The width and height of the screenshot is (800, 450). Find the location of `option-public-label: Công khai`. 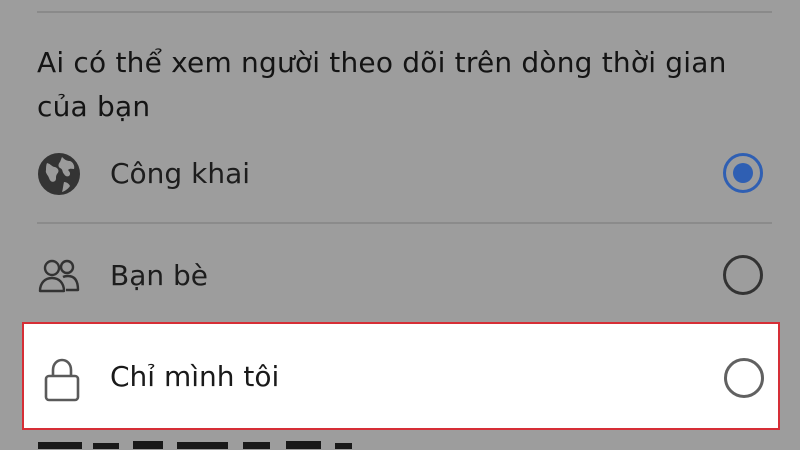

option-public-label: Công khai is located at coordinates (180, 173).